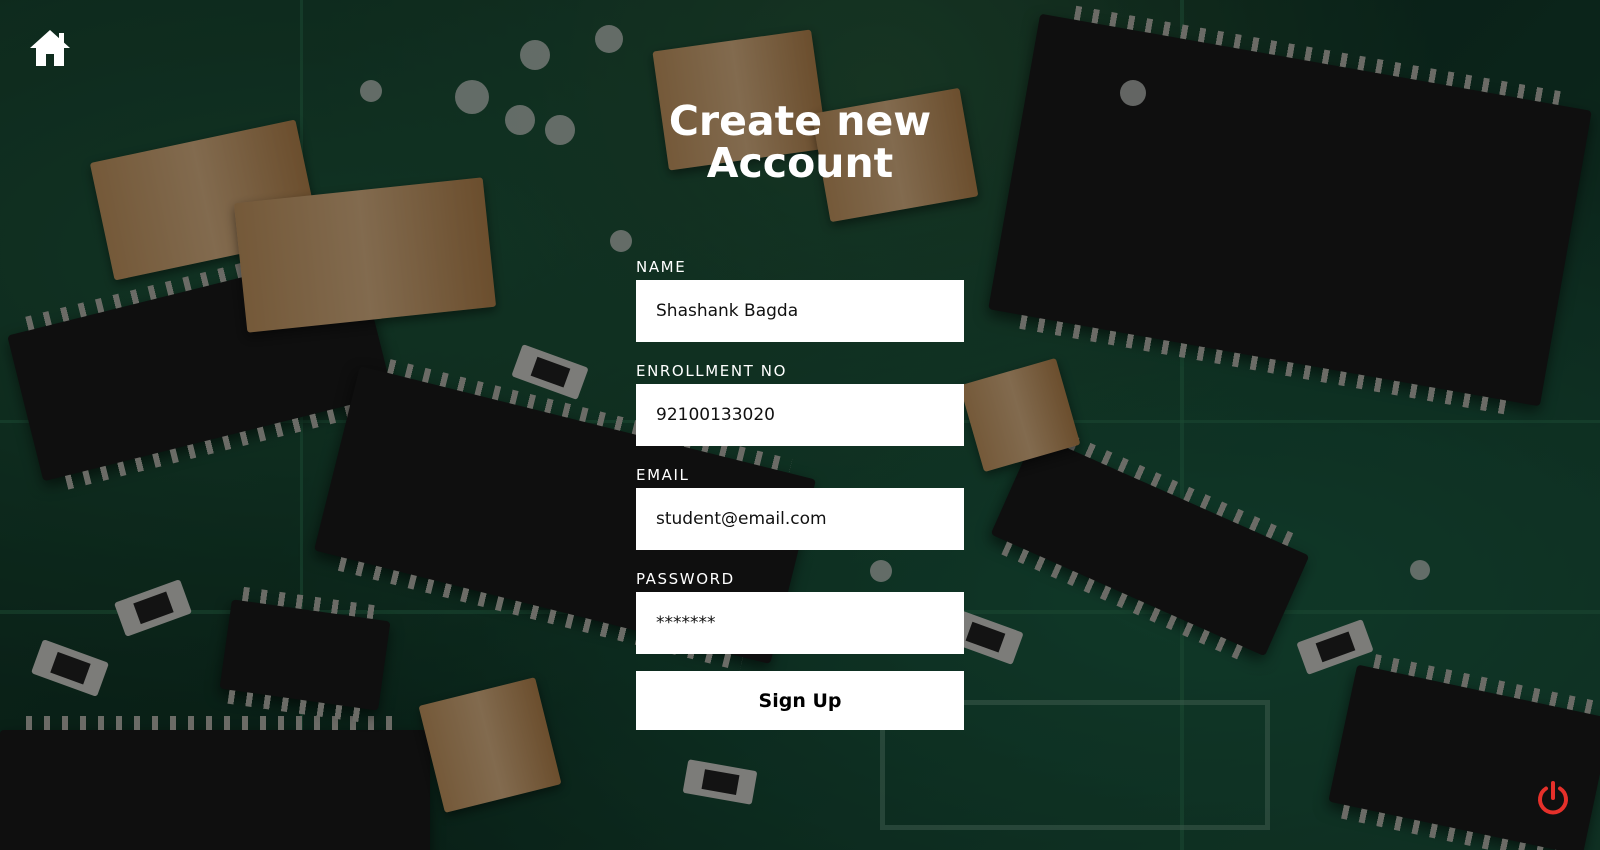 This screenshot has width=1600, height=850. What do you see at coordinates (800, 700) in the screenshot?
I see `sign-up-button: Sign Up` at bounding box center [800, 700].